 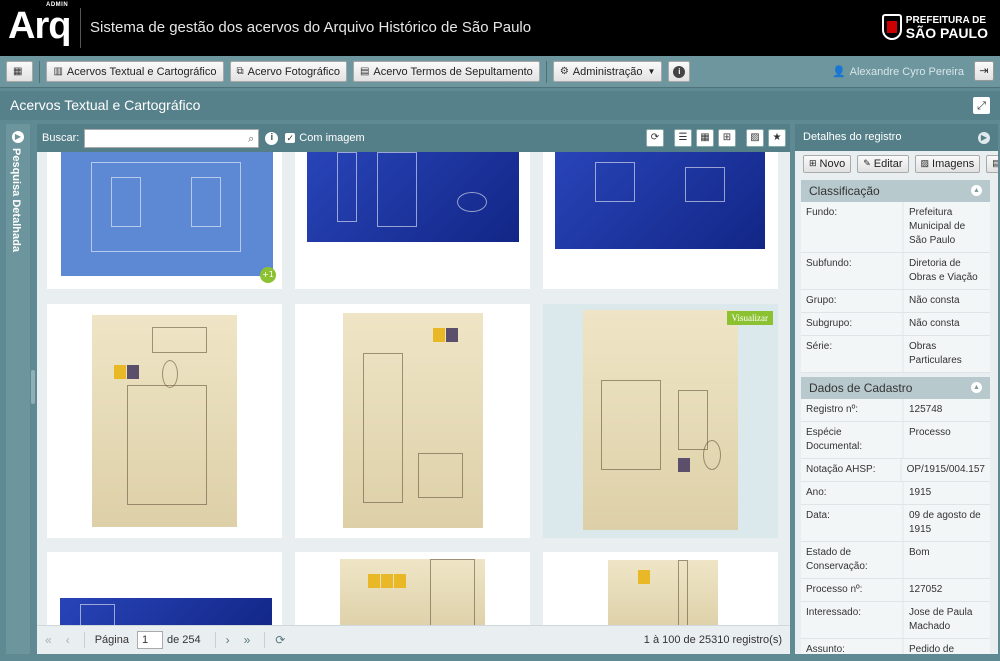 I want to click on next-page-icon: ›, so click(x=228, y=640).